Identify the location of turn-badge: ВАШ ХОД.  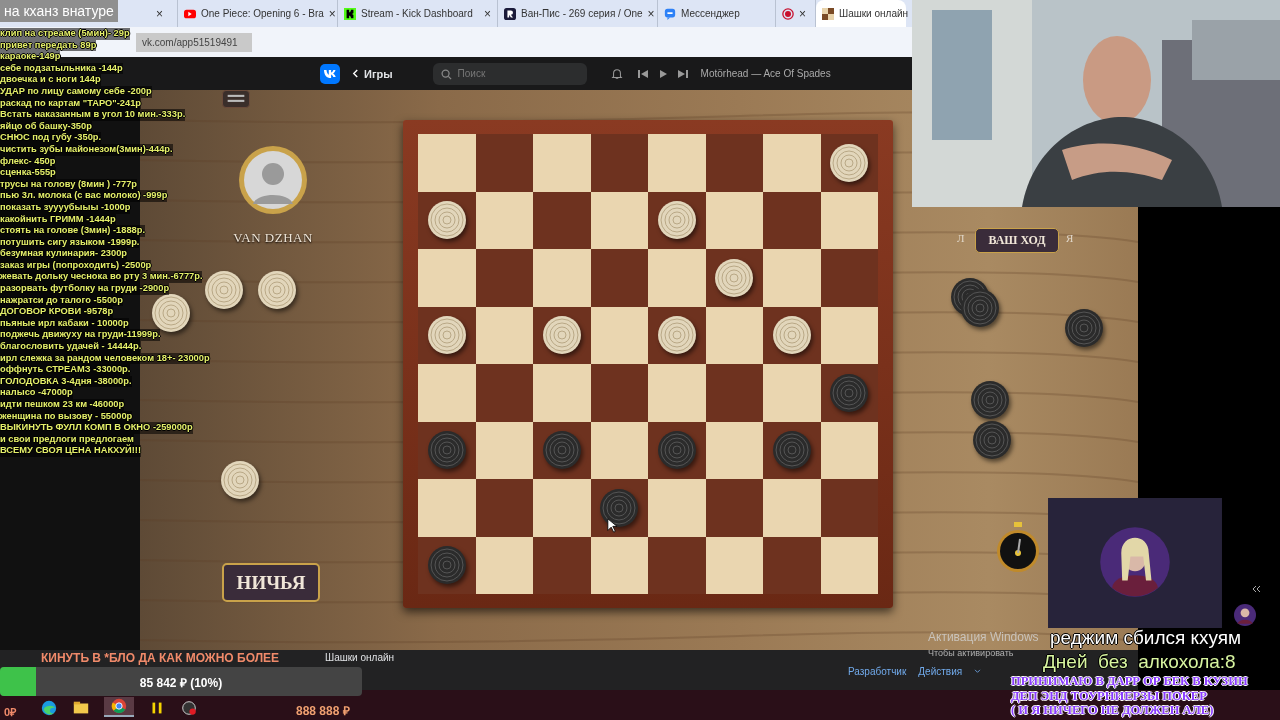
(1017, 240).